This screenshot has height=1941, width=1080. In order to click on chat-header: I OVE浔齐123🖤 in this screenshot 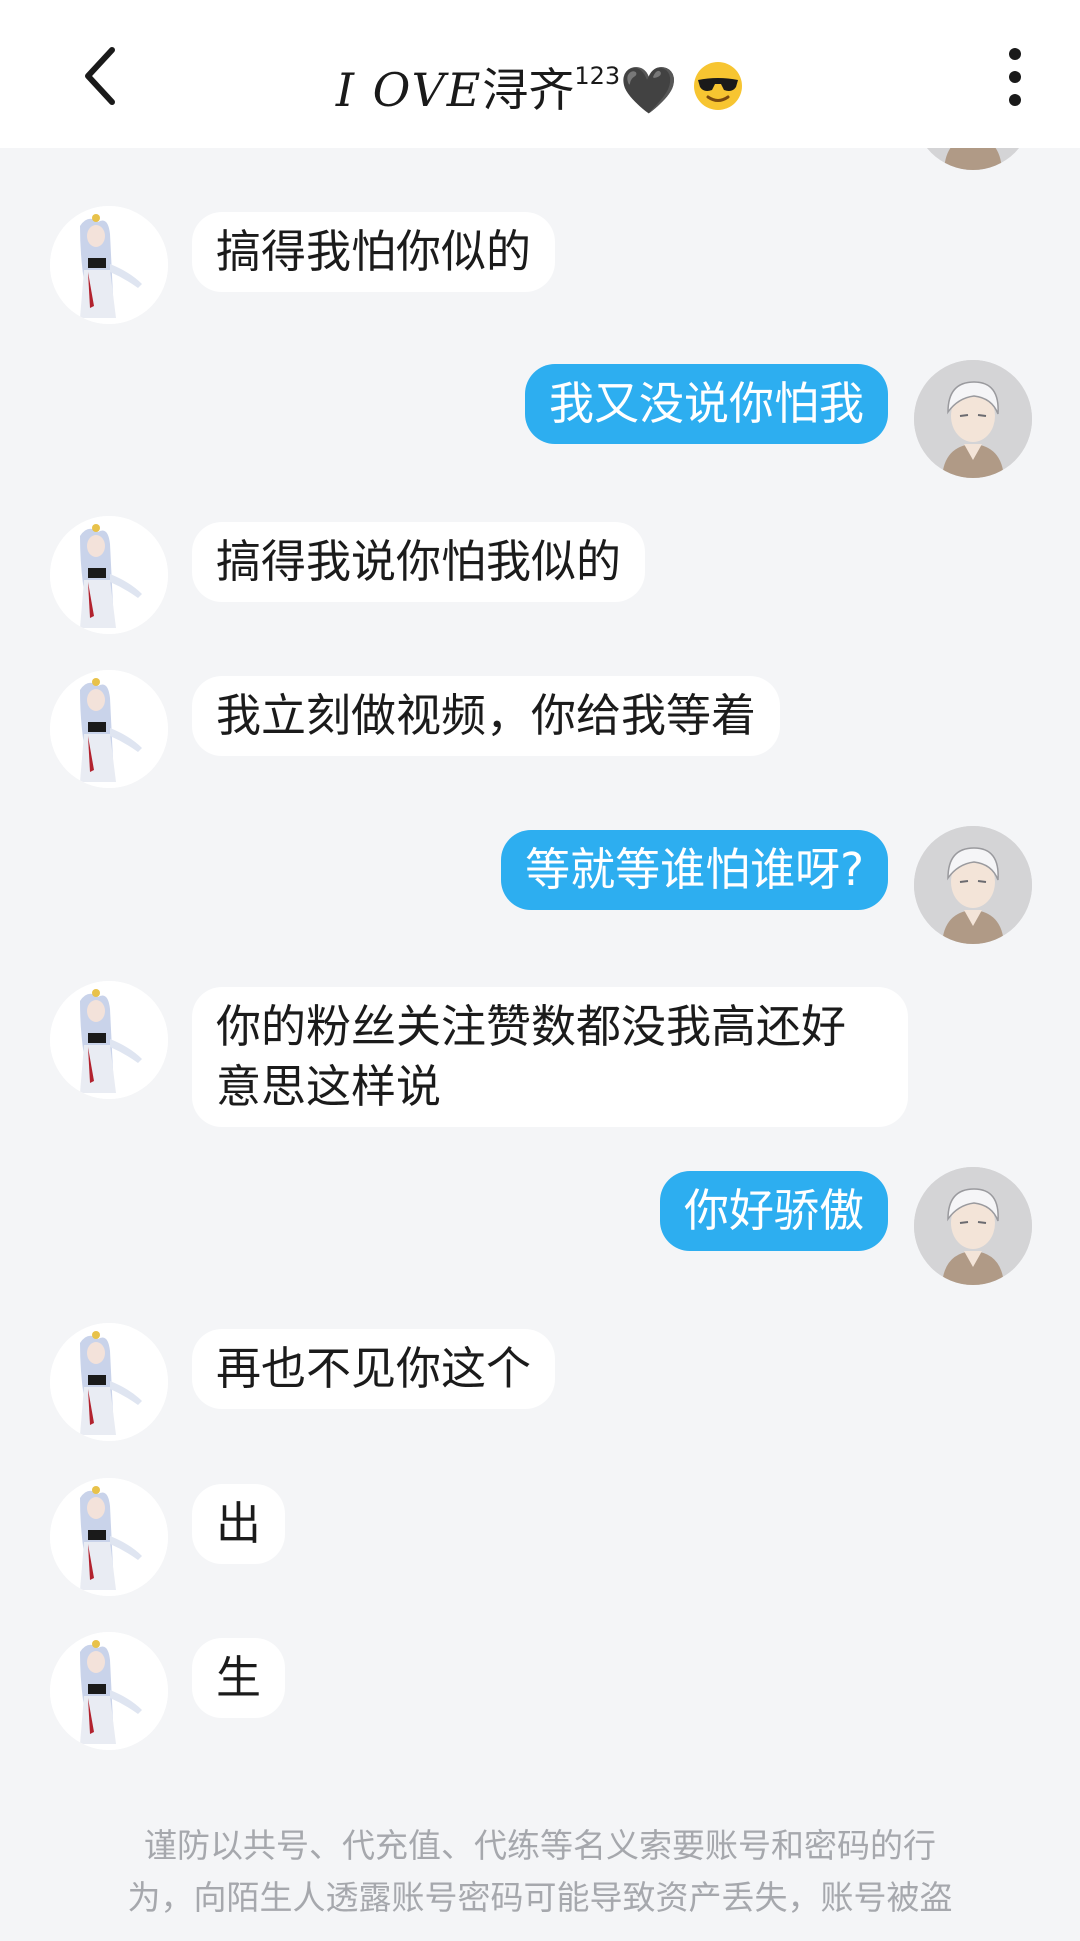, I will do `click(540, 74)`.